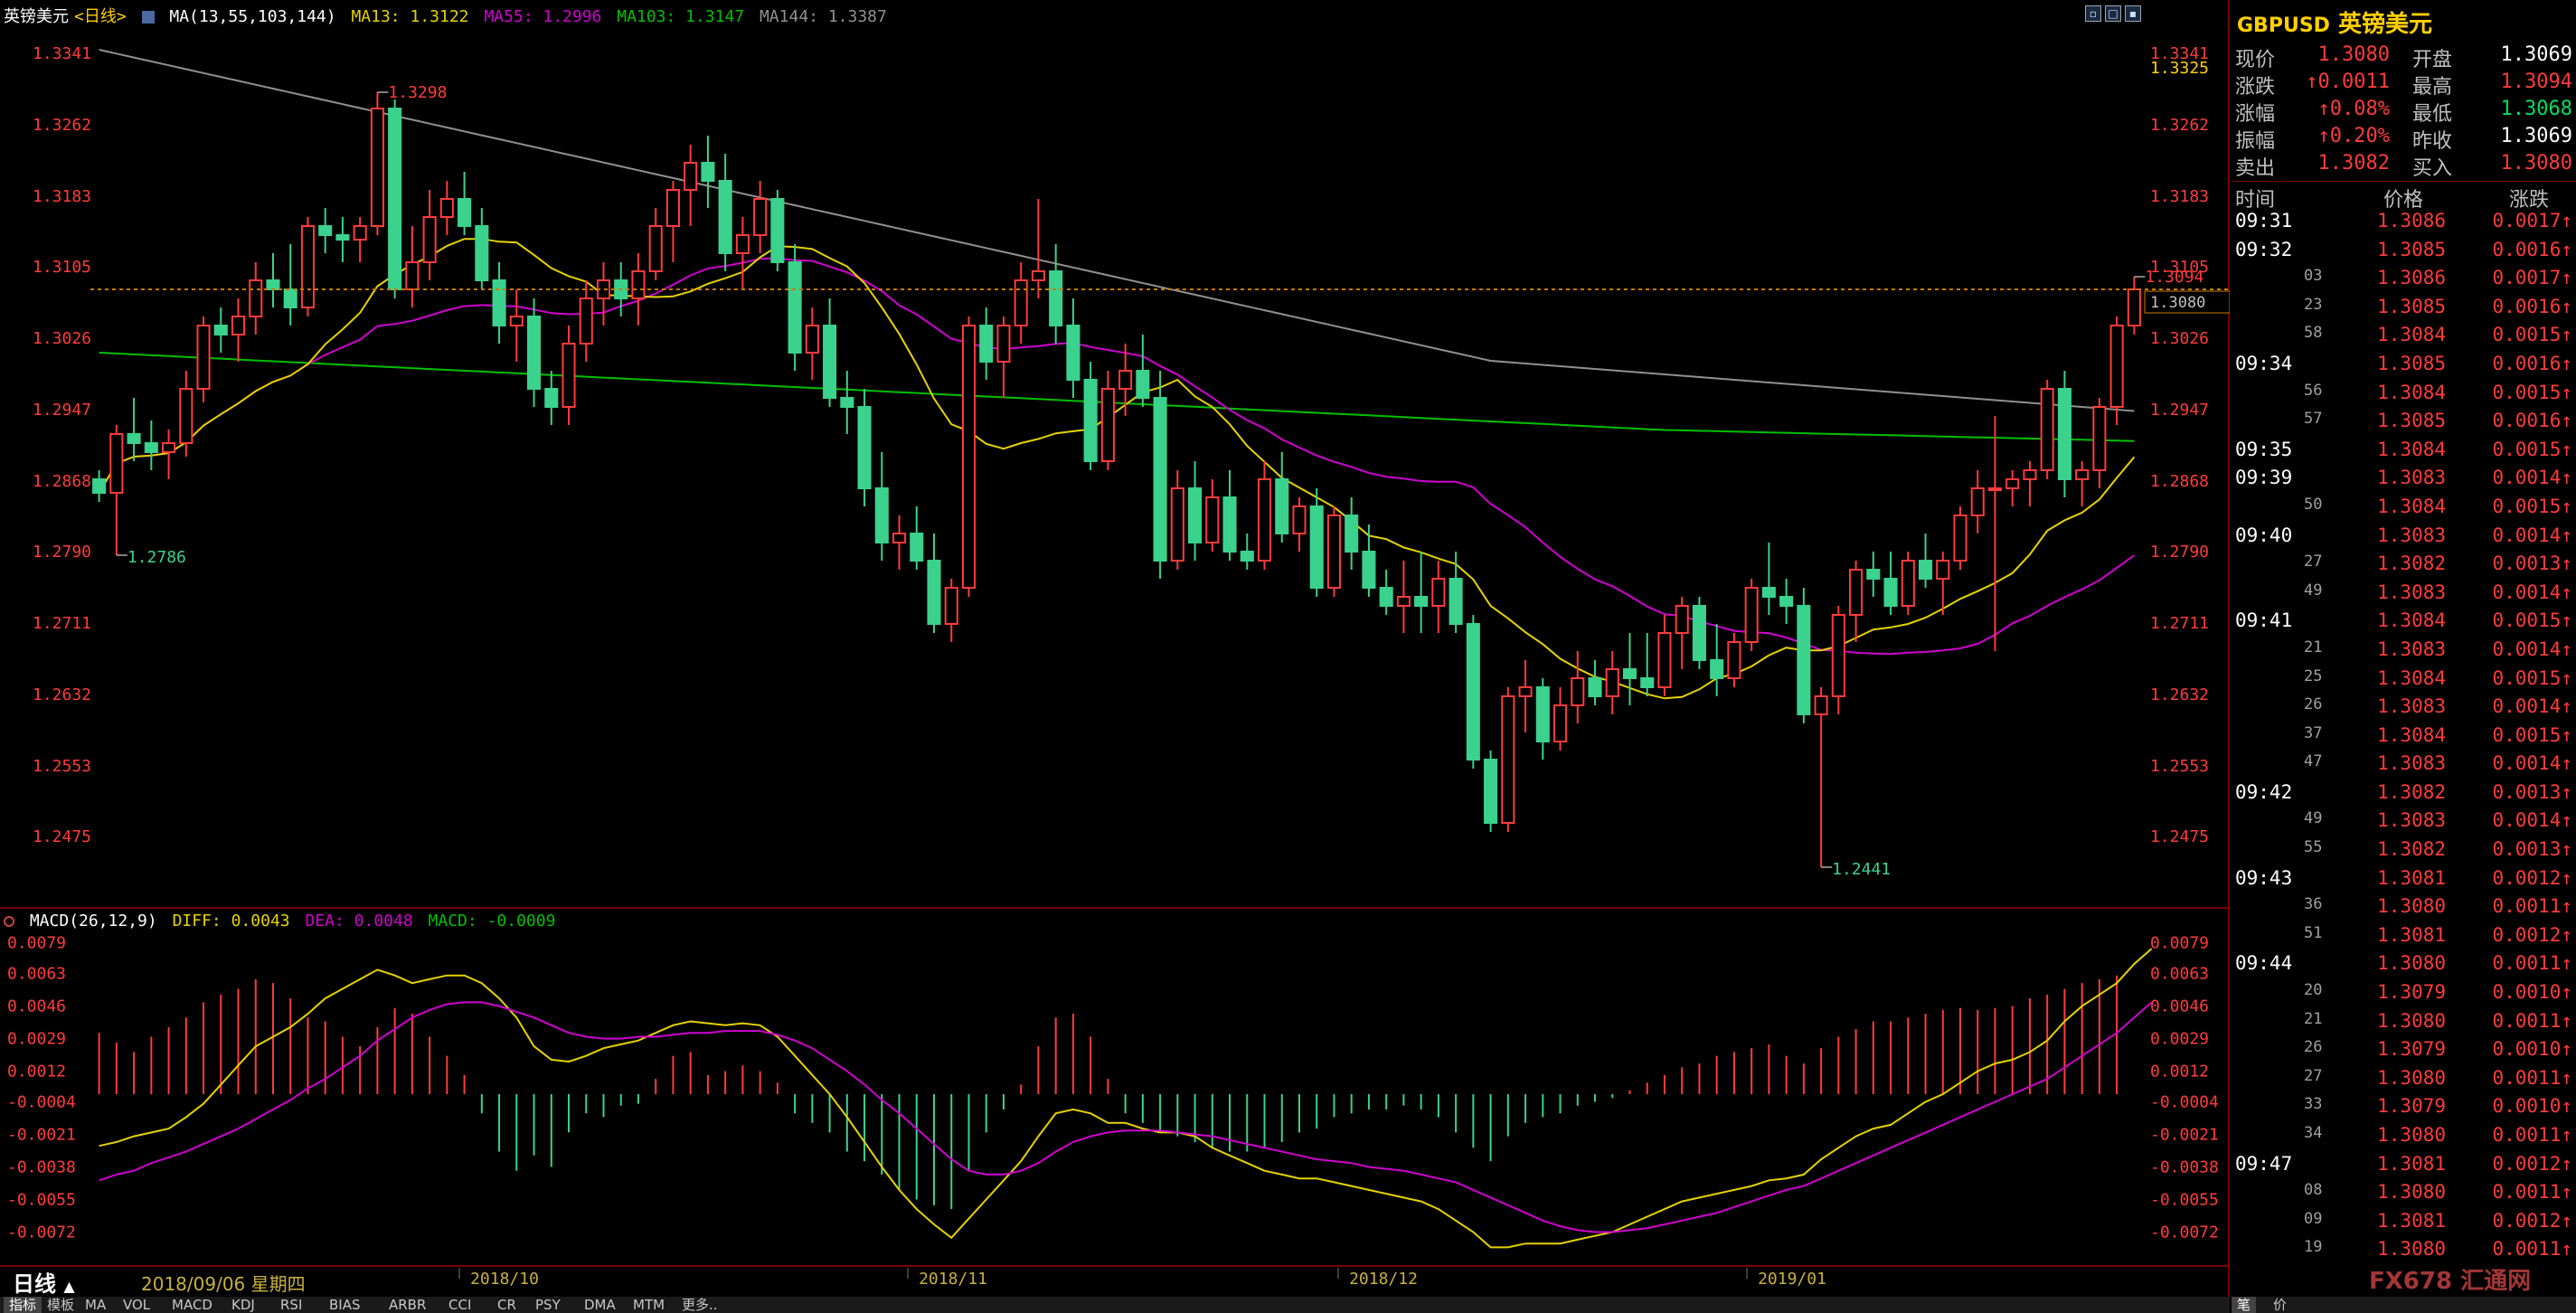  I want to click on quote-label: 最高, so click(2432, 87).